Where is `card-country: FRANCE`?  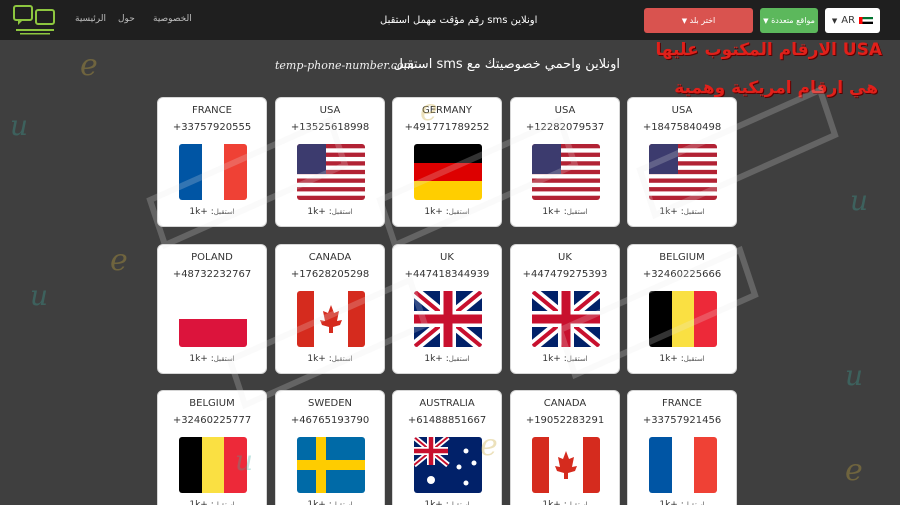 card-country: FRANCE is located at coordinates (212, 110).